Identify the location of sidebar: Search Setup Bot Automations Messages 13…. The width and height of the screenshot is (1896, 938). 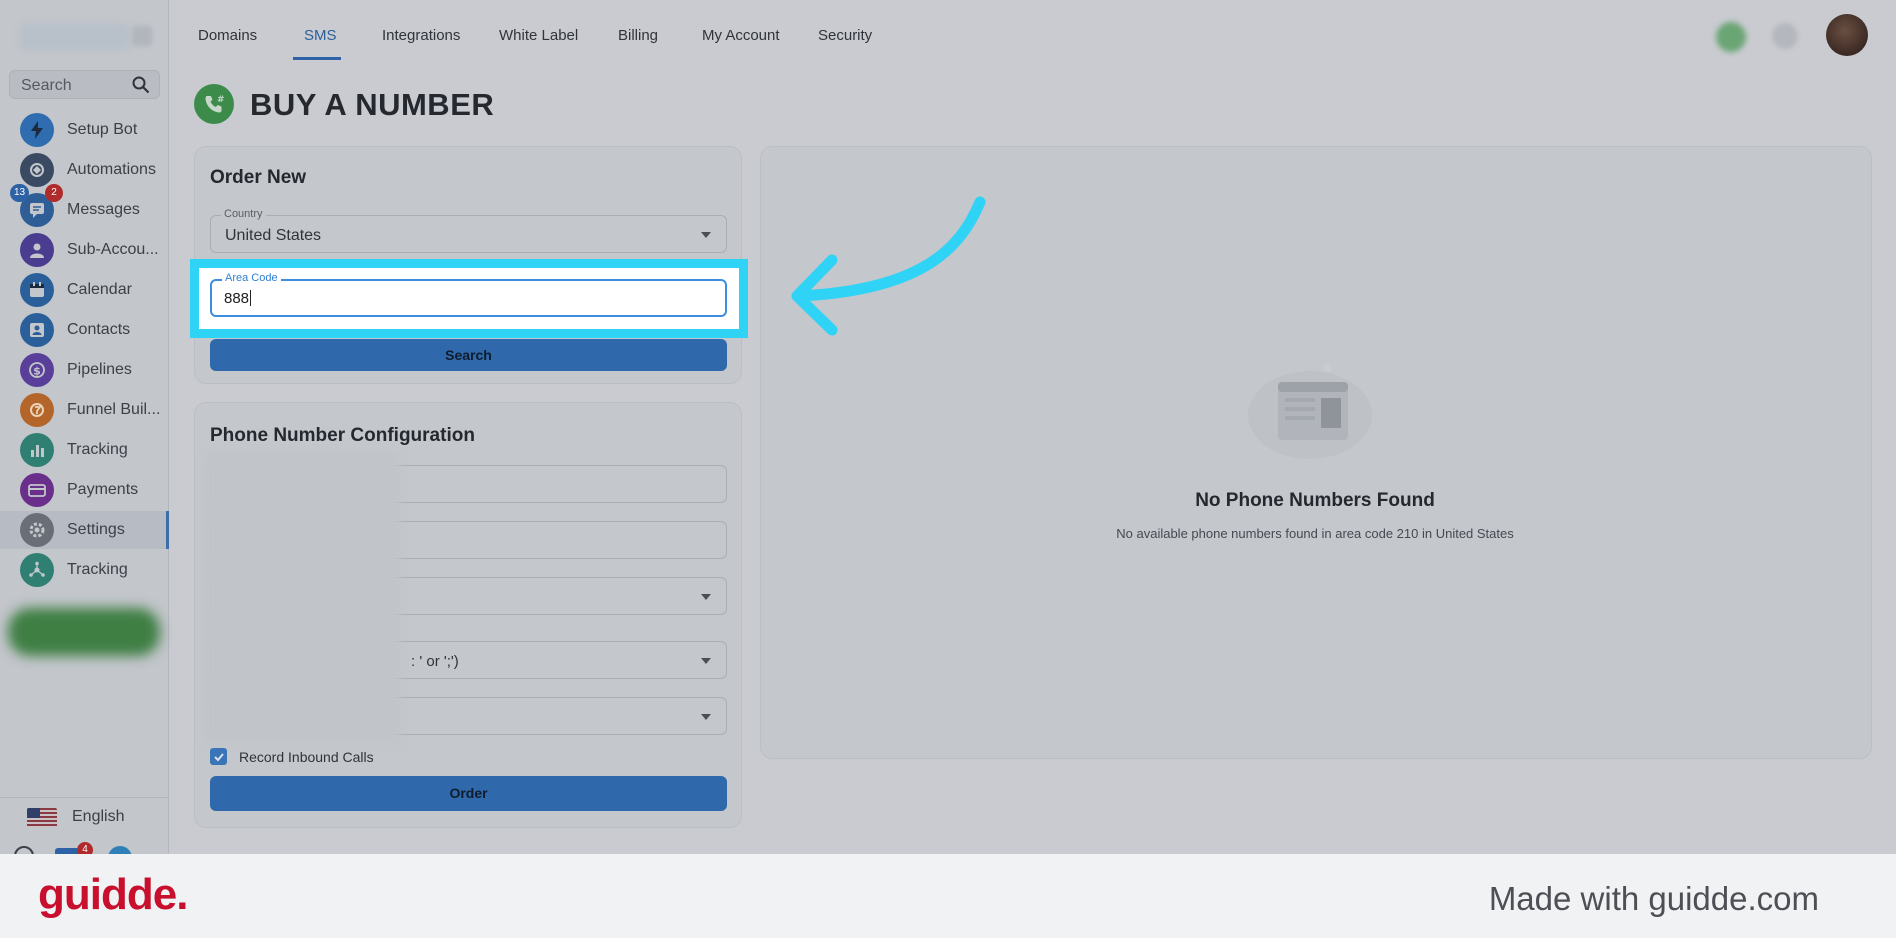
(84, 429).